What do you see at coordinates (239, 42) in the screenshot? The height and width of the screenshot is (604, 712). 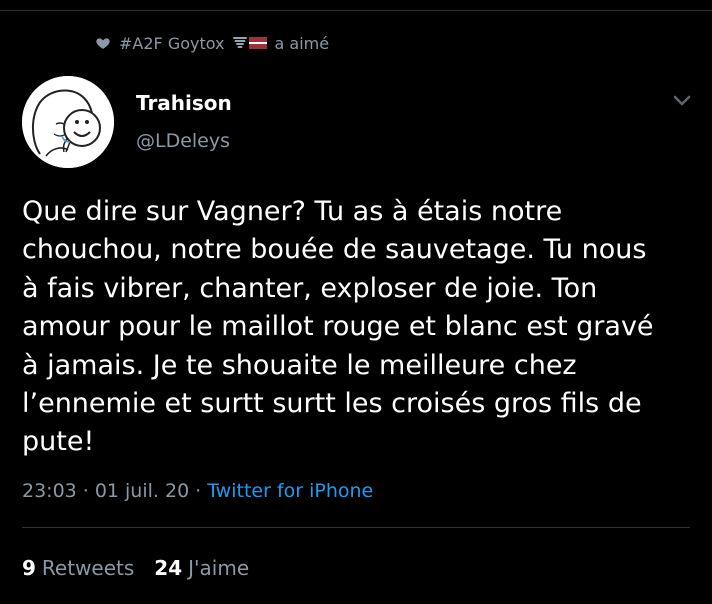 I see `tornado-icon` at bounding box center [239, 42].